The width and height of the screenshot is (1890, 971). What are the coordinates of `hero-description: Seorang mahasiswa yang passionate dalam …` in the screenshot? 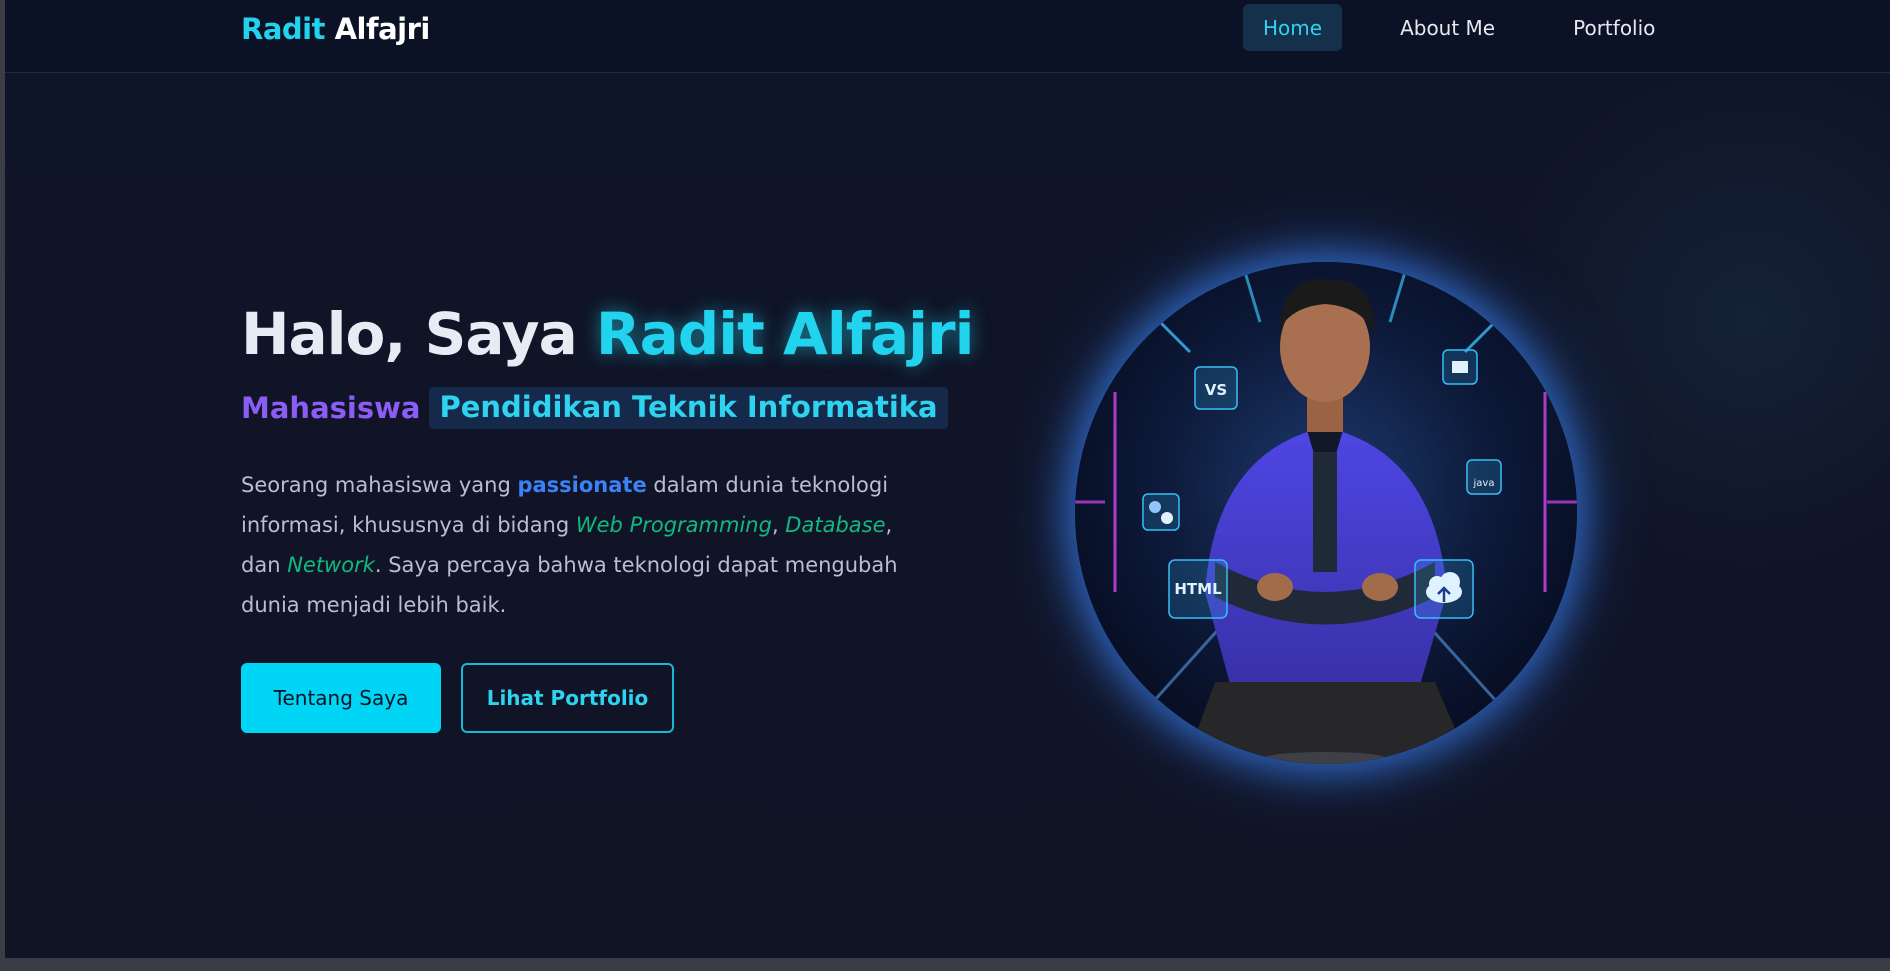 It's located at (571, 545).